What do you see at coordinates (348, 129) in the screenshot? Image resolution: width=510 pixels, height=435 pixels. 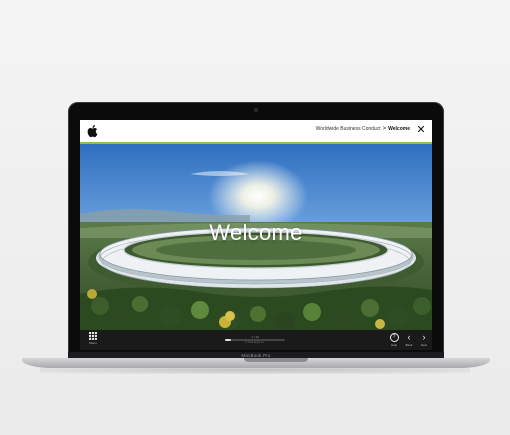 I see `breadcrumb-parent: Worldwide Business Conduct` at bounding box center [348, 129].